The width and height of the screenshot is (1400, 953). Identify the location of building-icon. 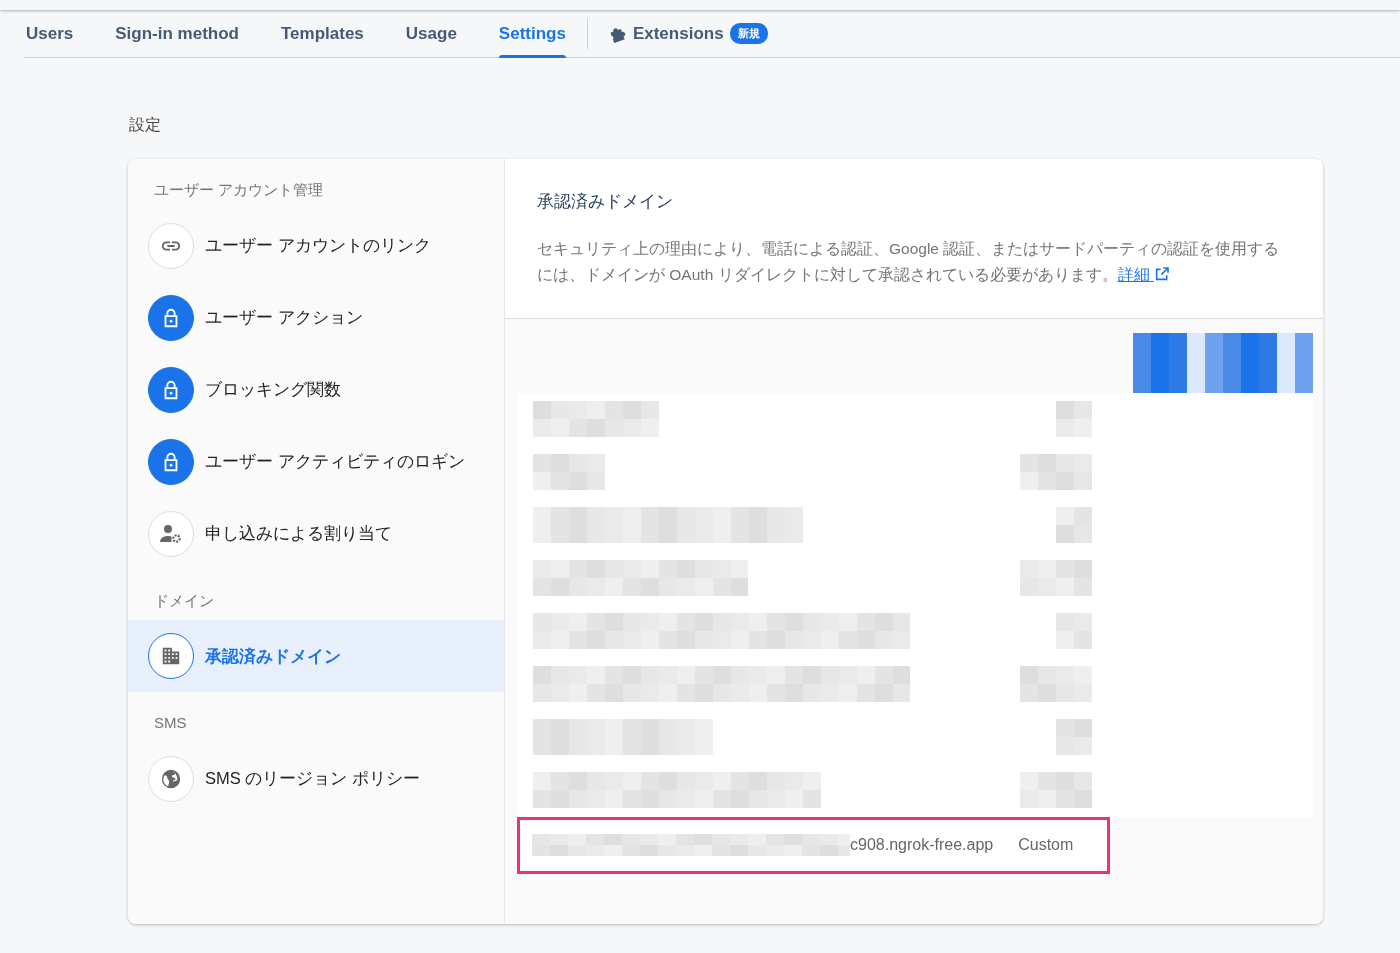
(171, 656).